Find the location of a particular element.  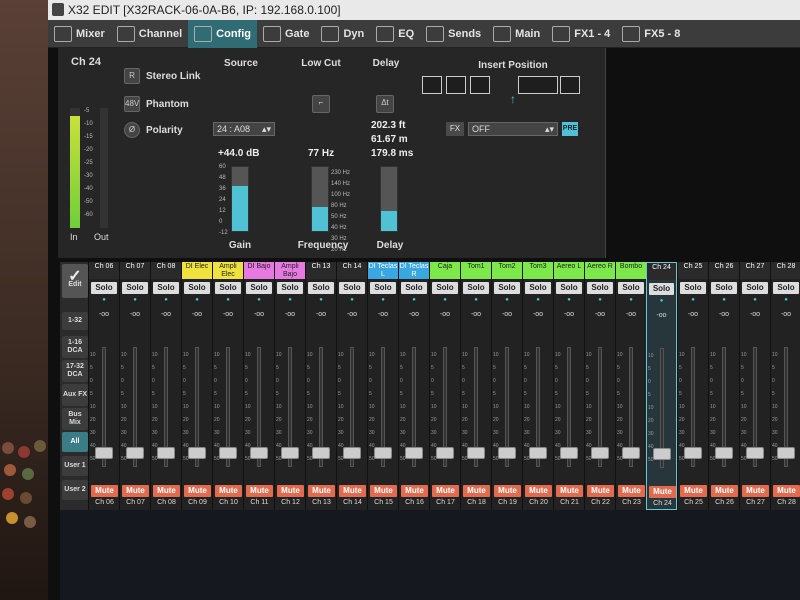

channel-strip: 10 5 0 5 10 20 30 40 50 Ch 07 Solo ● -oo Mute Ch 07 is located at coordinates (134, 386).